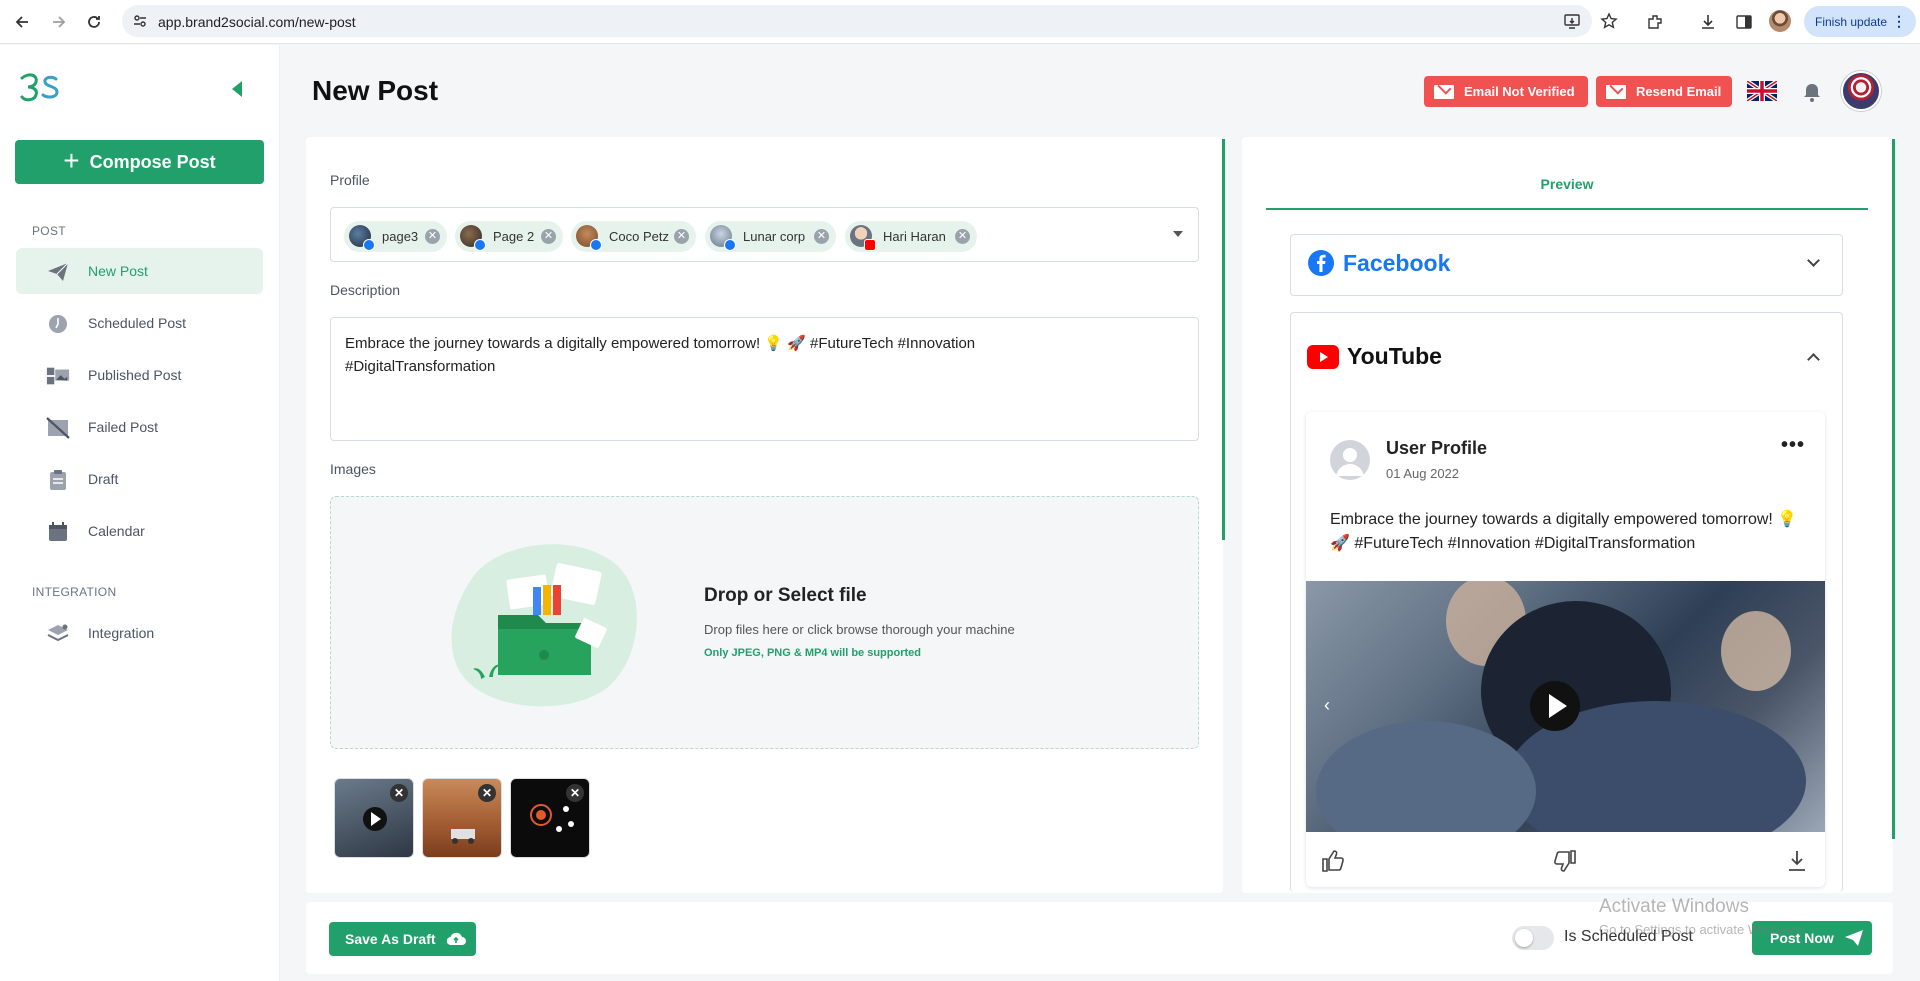  I want to click on thumbs-down-icon, so click(1565, 861).